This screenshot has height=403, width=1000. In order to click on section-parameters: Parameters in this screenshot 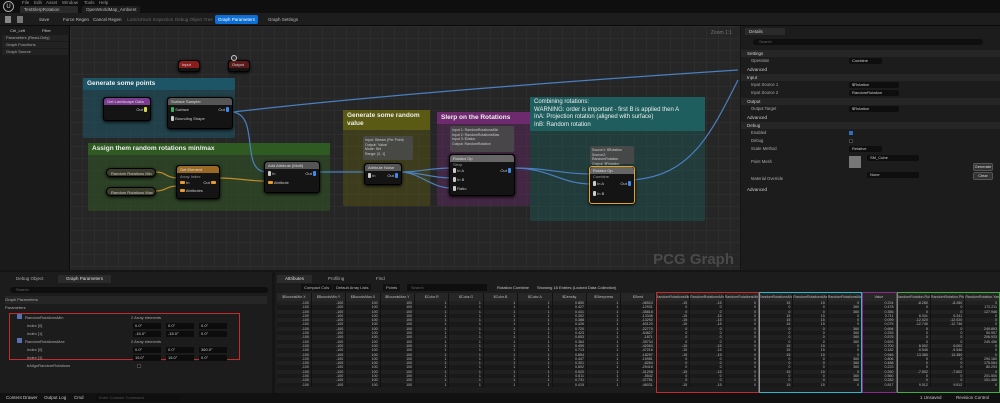, I will do `click(136, 308)`.